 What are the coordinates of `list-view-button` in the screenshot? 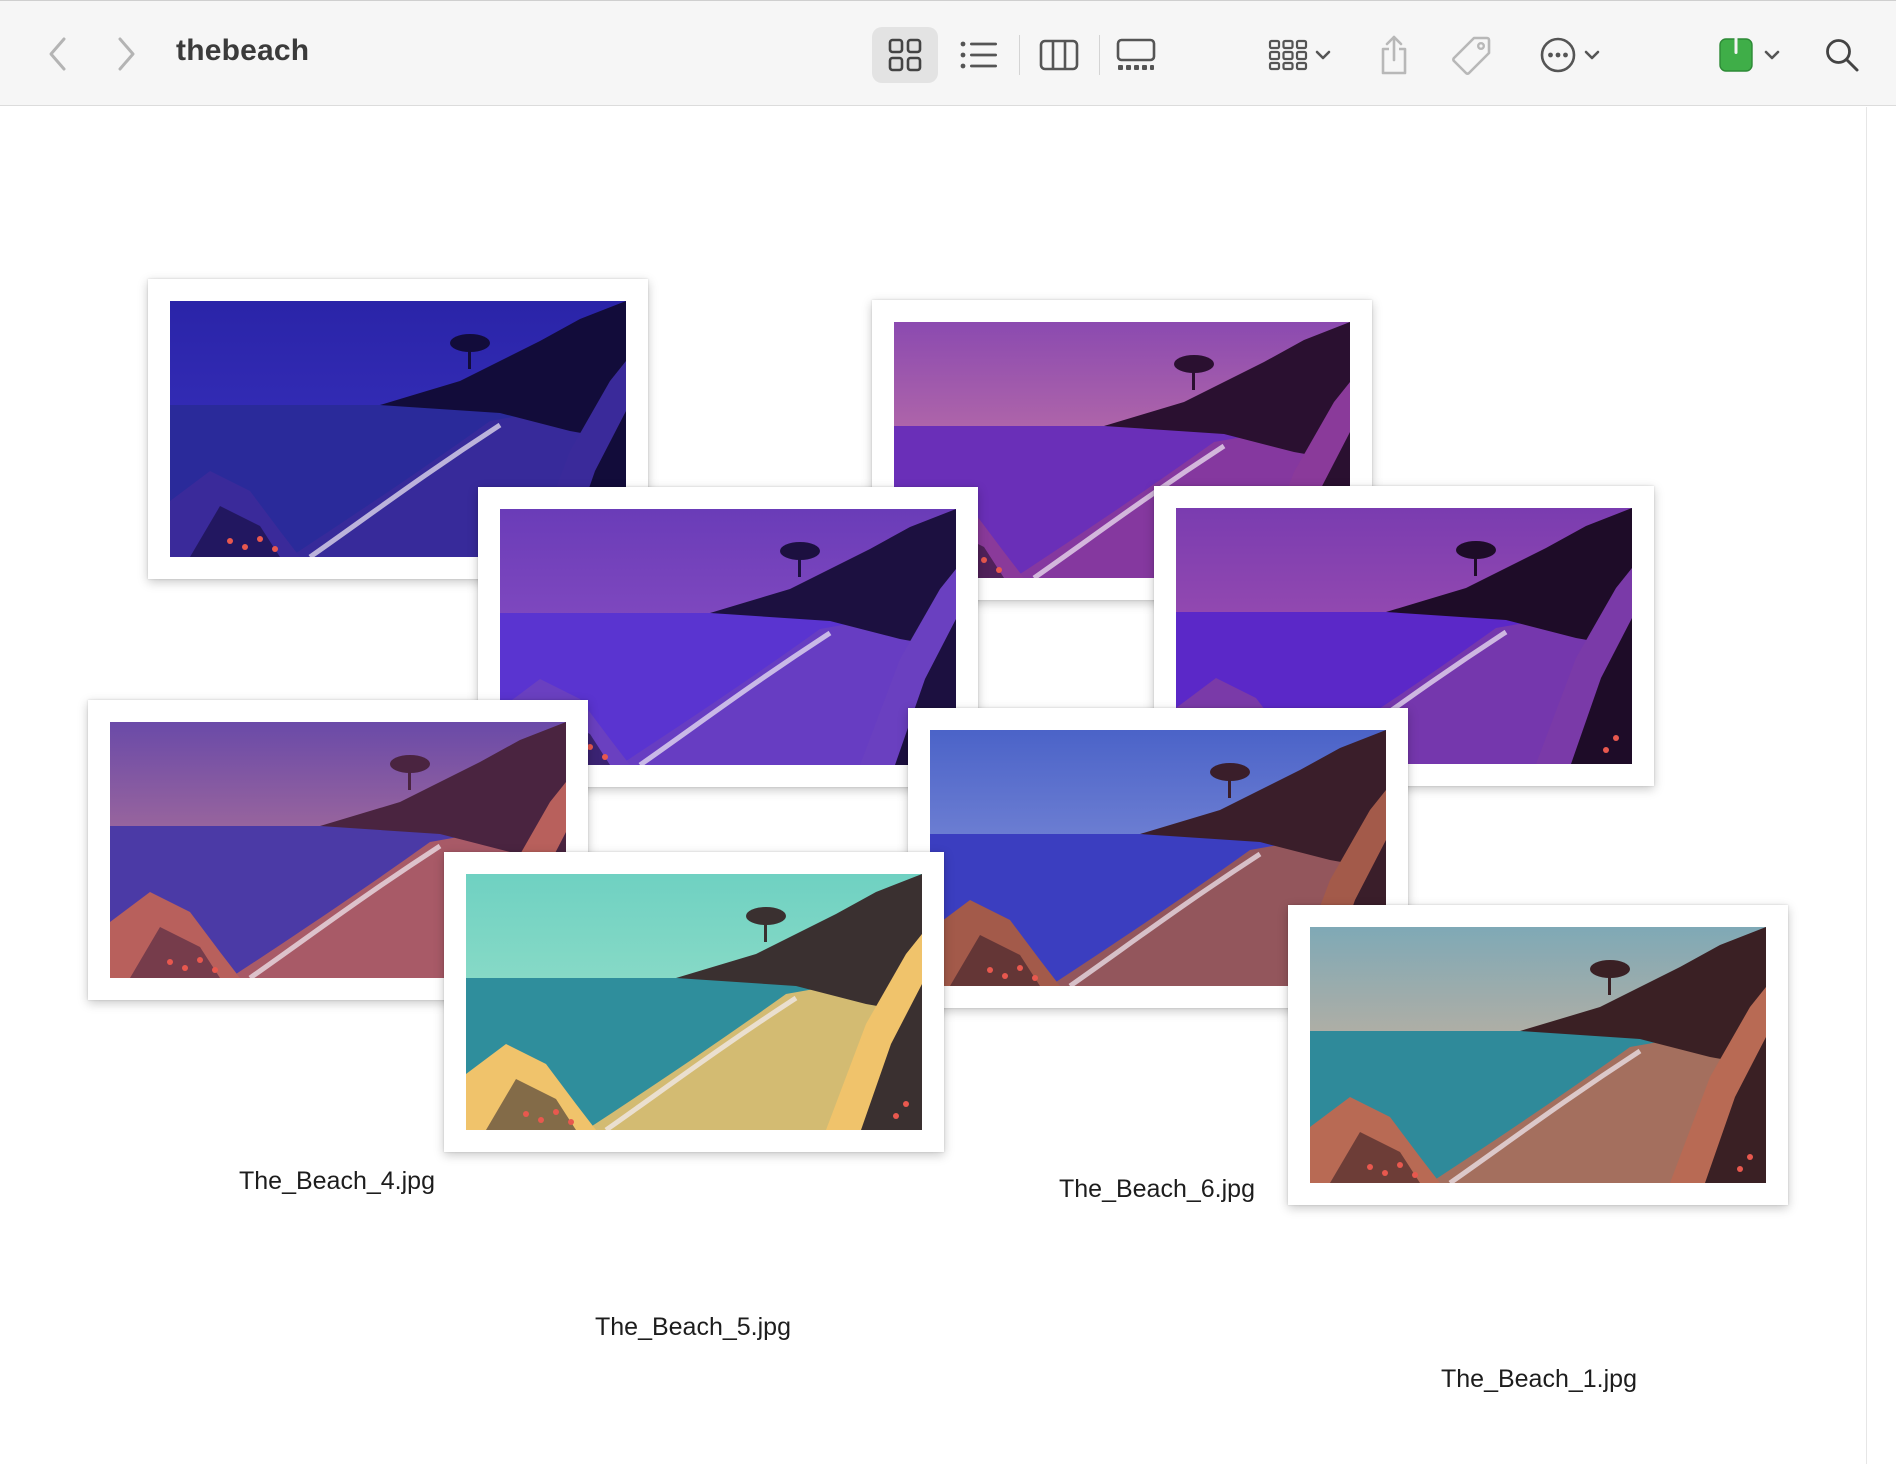 It's located at (979, 55).